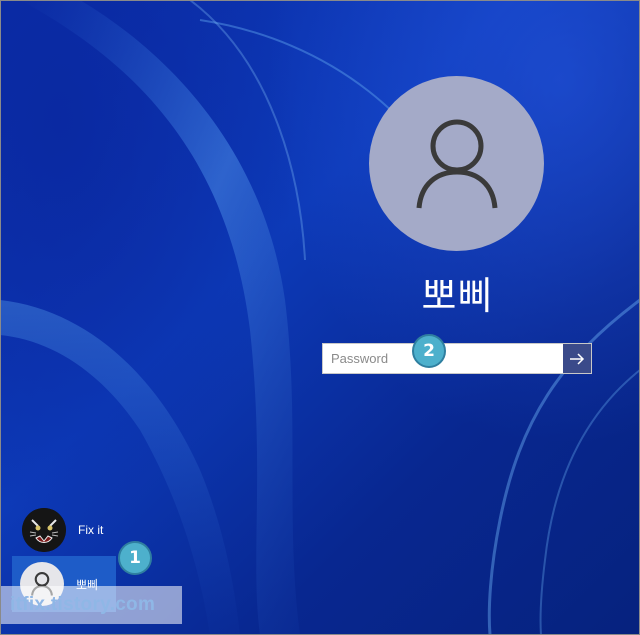  Describe the element at coordinates (457, 296) in the screenshot. I see `login-user-name: 뽀삐` at that location.